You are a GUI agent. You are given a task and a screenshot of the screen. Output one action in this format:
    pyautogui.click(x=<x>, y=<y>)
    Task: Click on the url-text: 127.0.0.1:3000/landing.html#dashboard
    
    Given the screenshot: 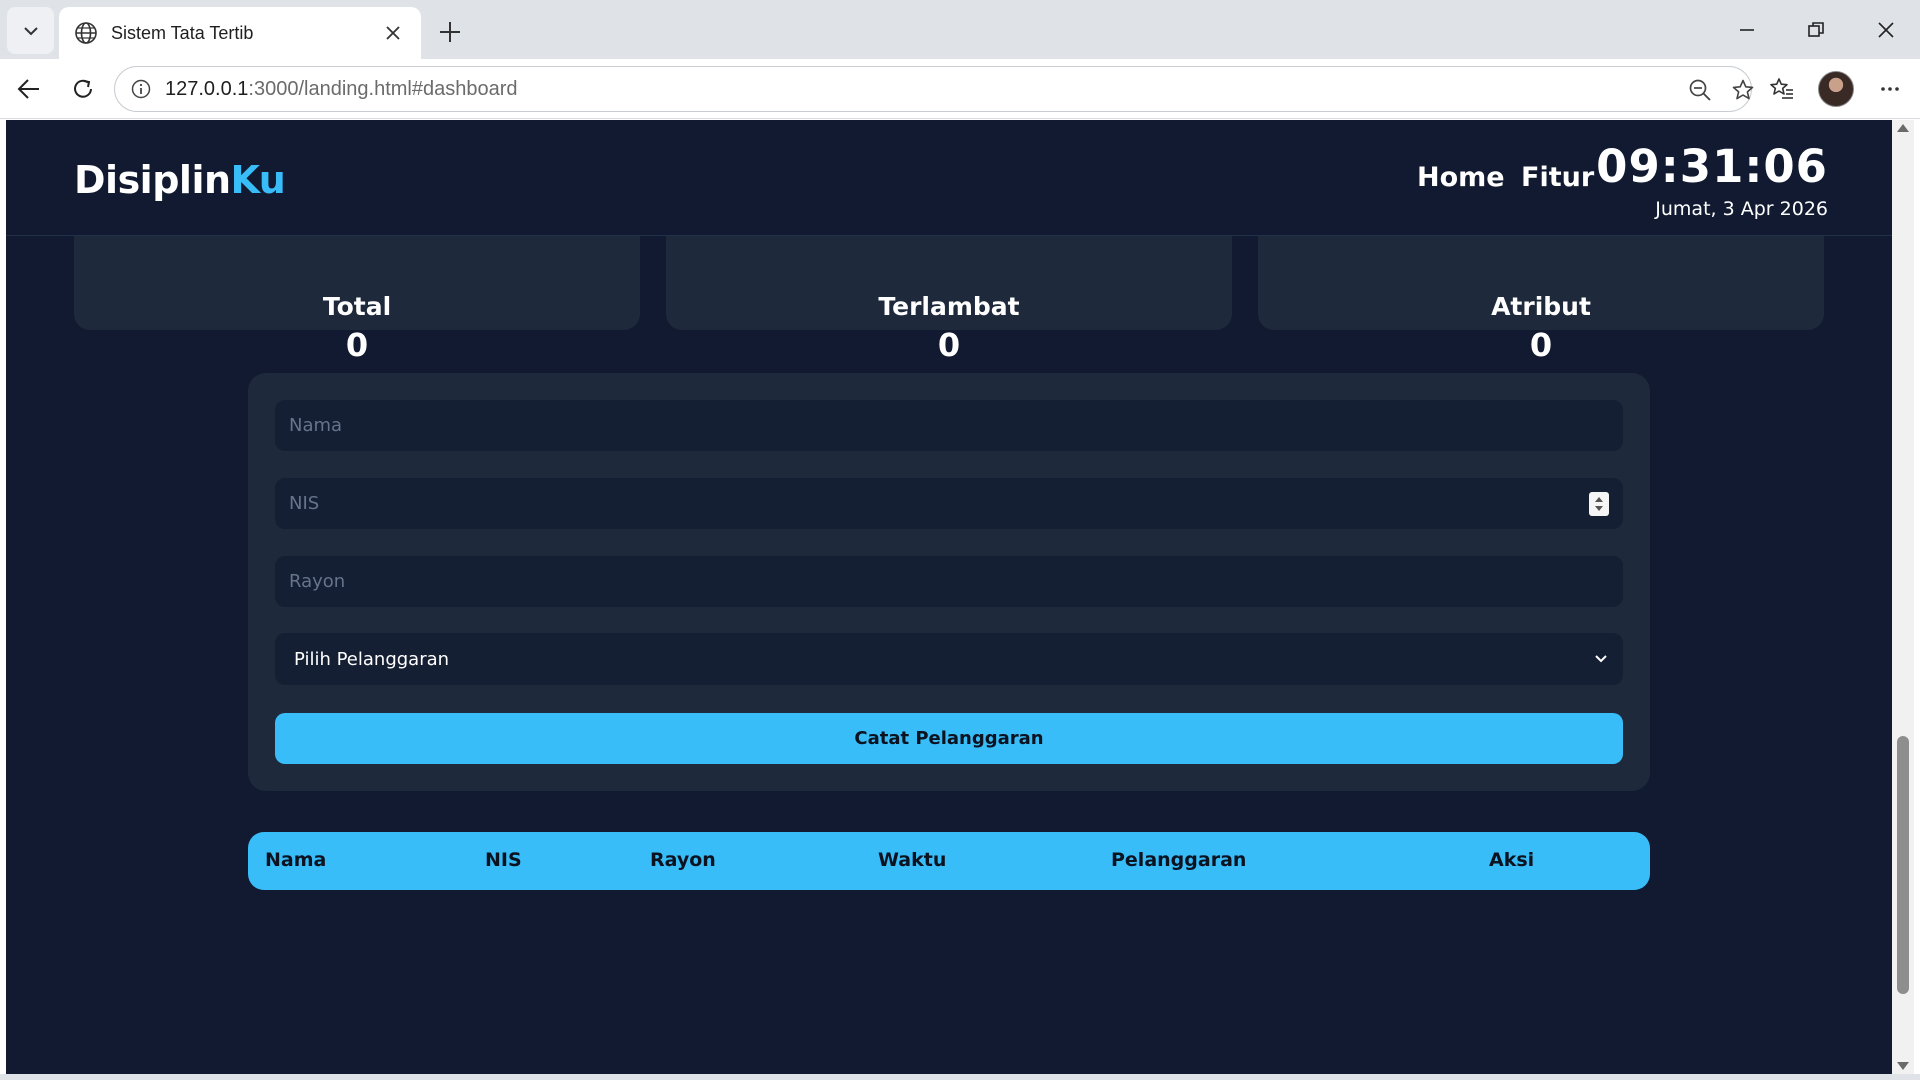 What is the action you would take?
    pyautogui.click(x=341, y=88)
    